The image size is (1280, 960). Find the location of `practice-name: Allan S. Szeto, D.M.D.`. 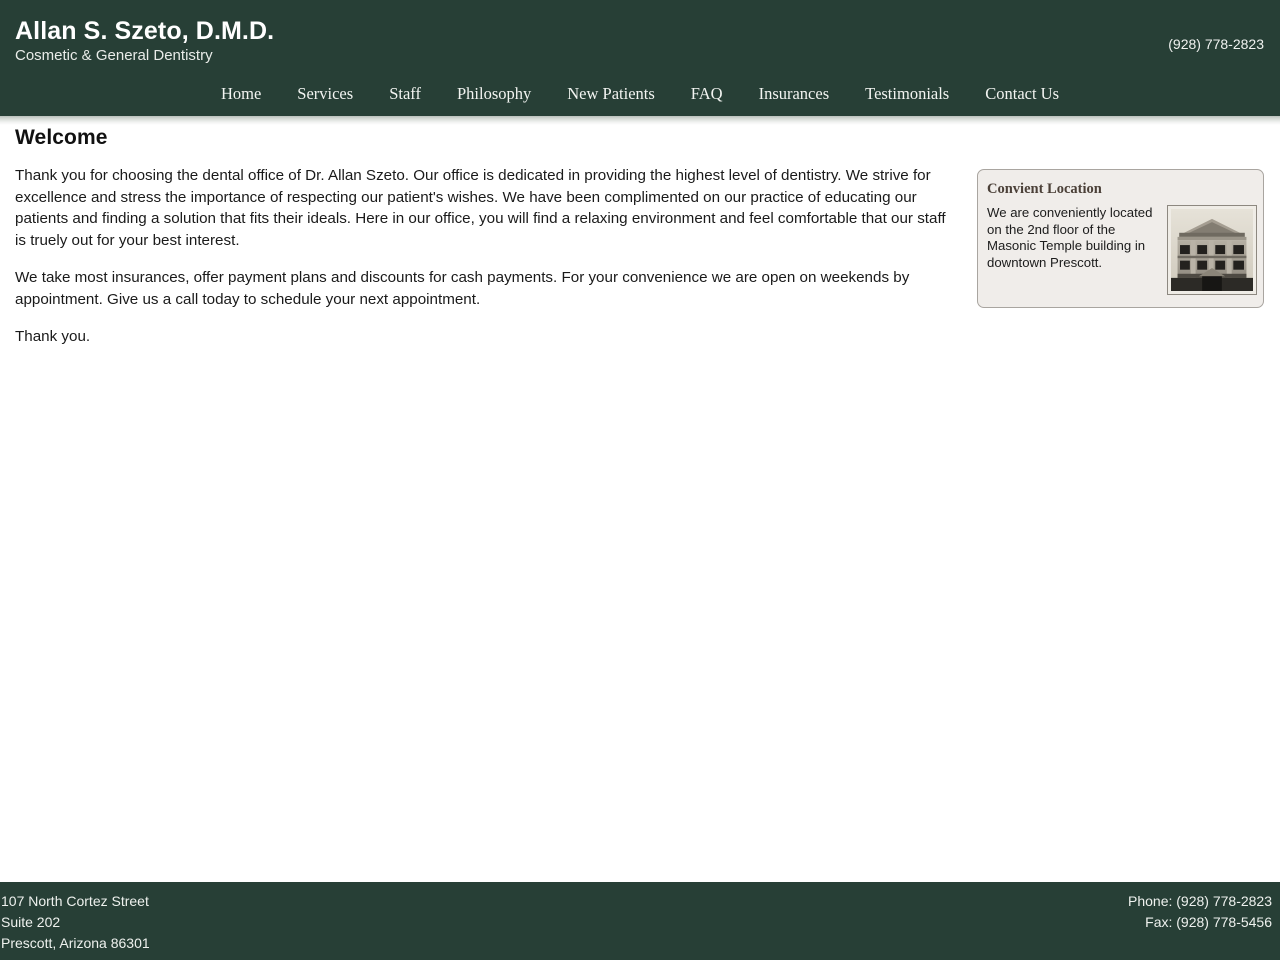

practice-name: Allan S. Szeto, D.M.D. is located at coordinates (145, 31).